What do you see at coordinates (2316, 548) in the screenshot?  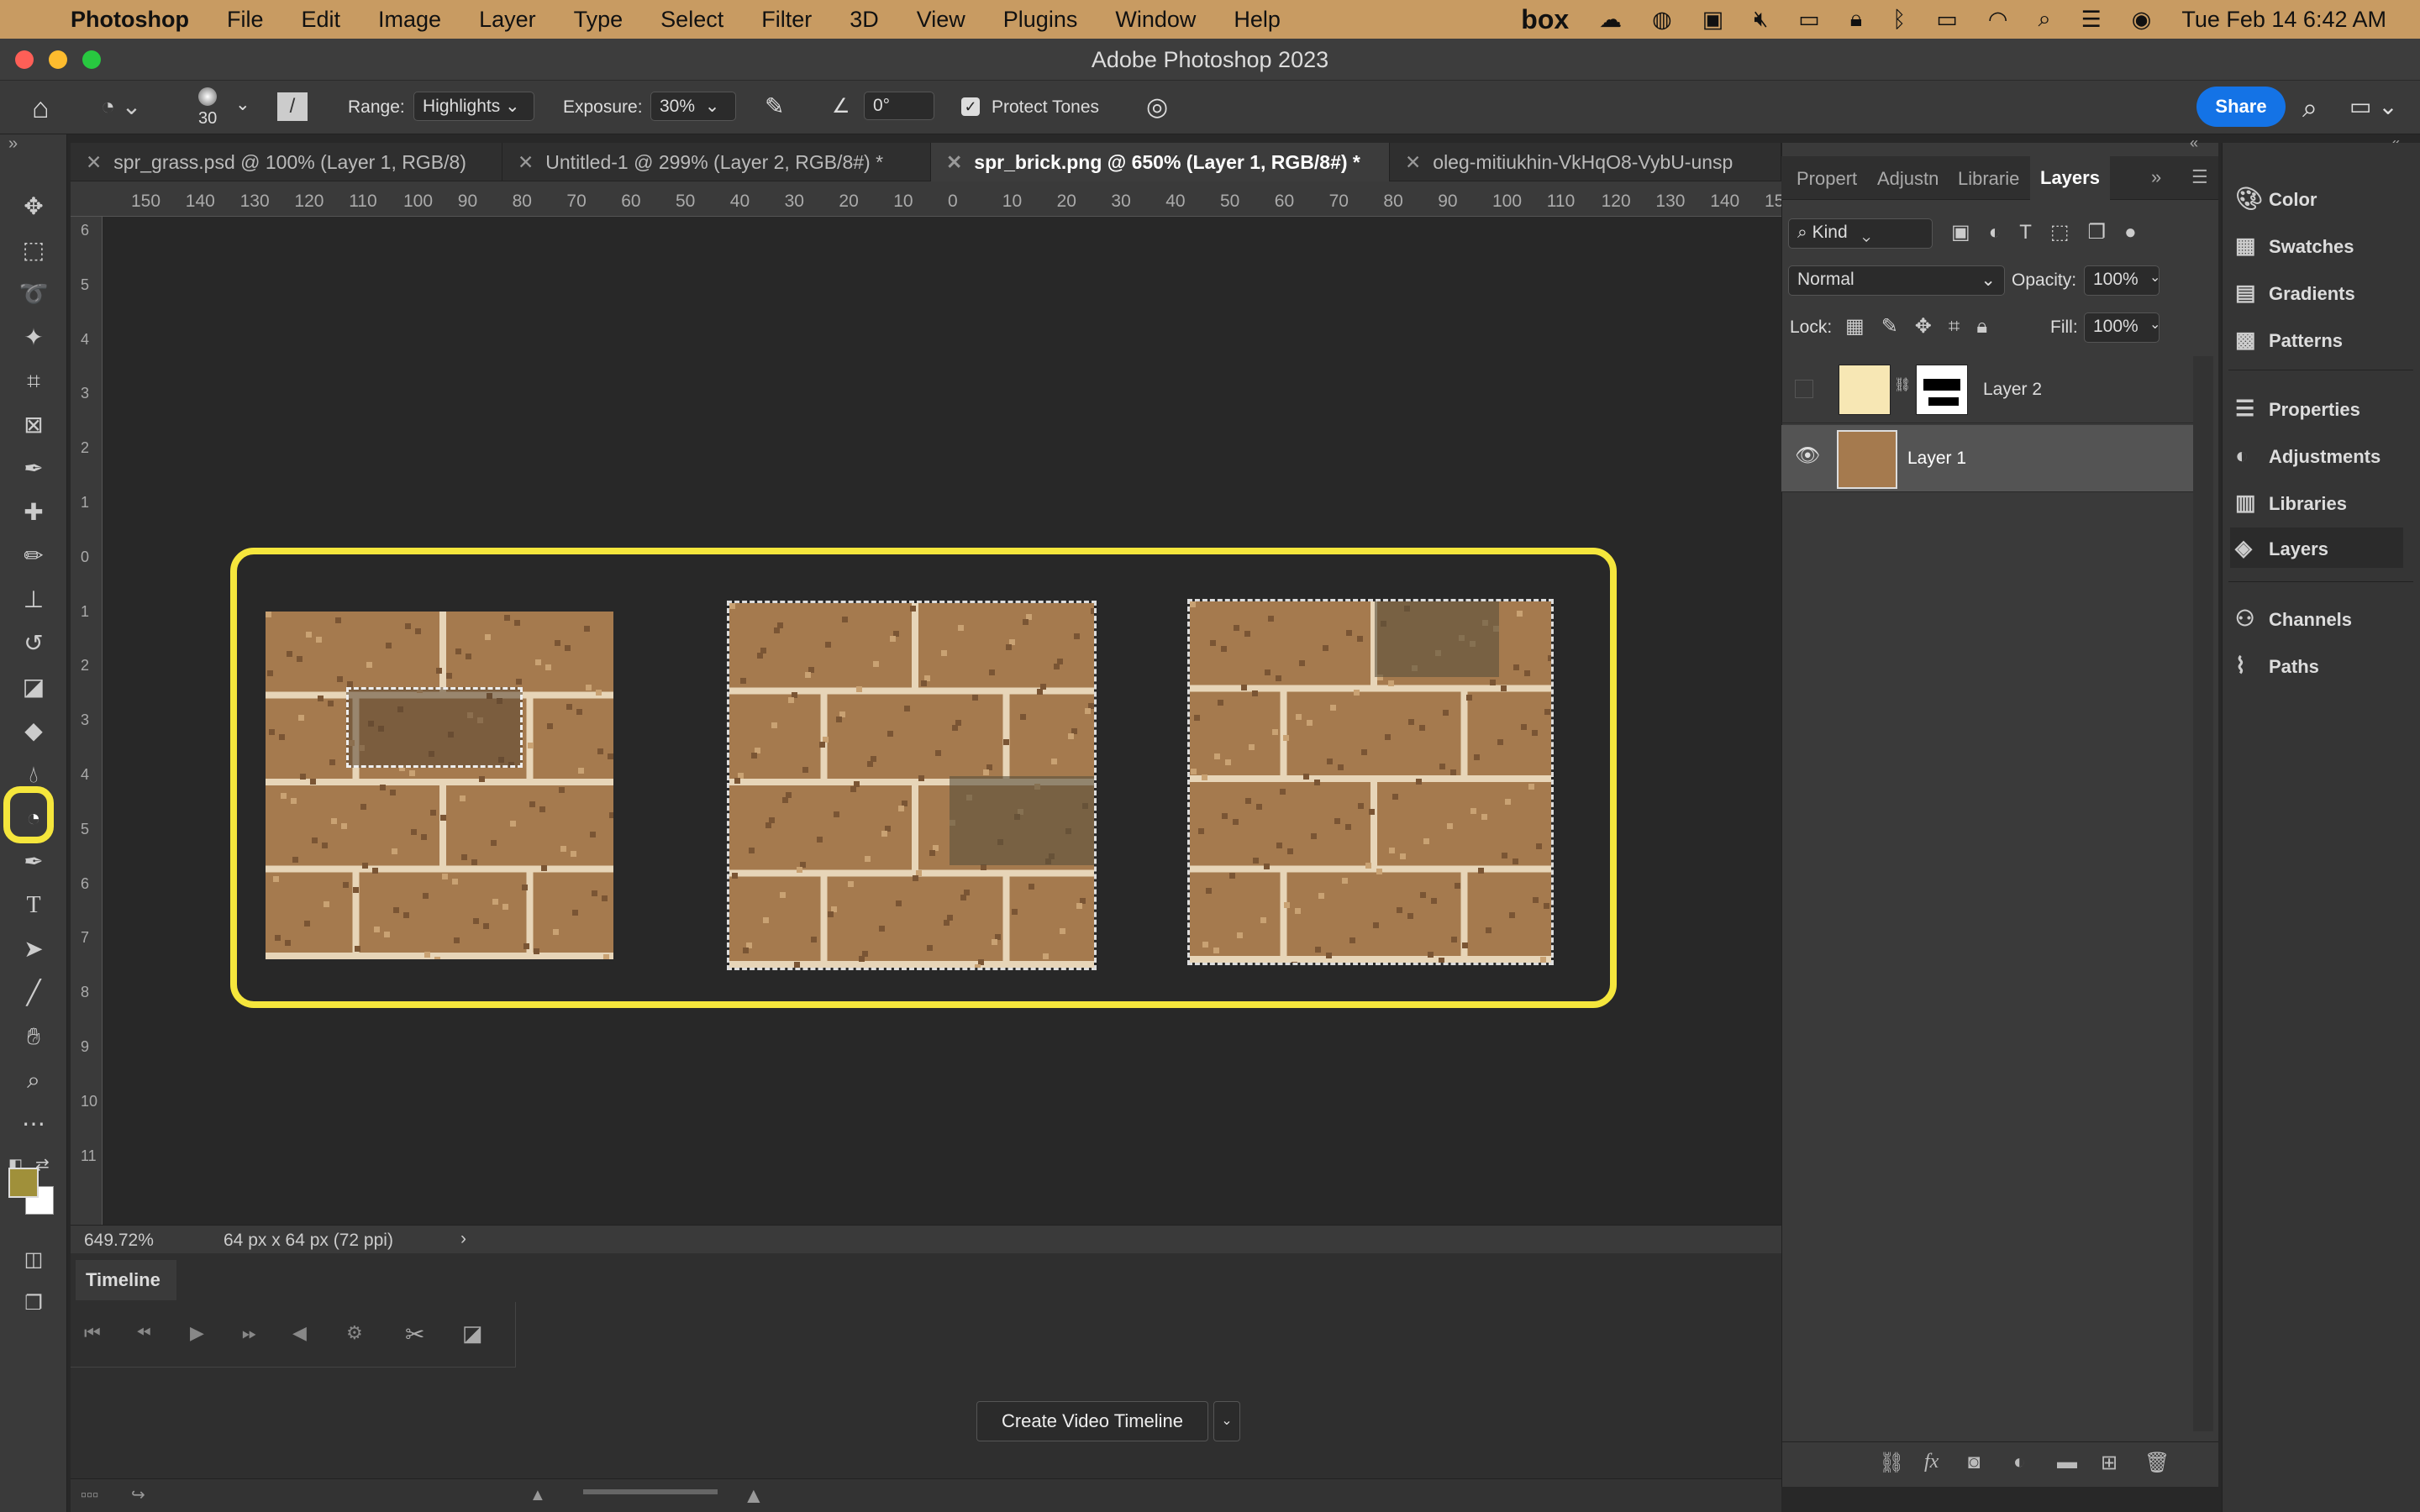 I see `dock-layers: ◈ Layers` at bounding box center [2316, 548].